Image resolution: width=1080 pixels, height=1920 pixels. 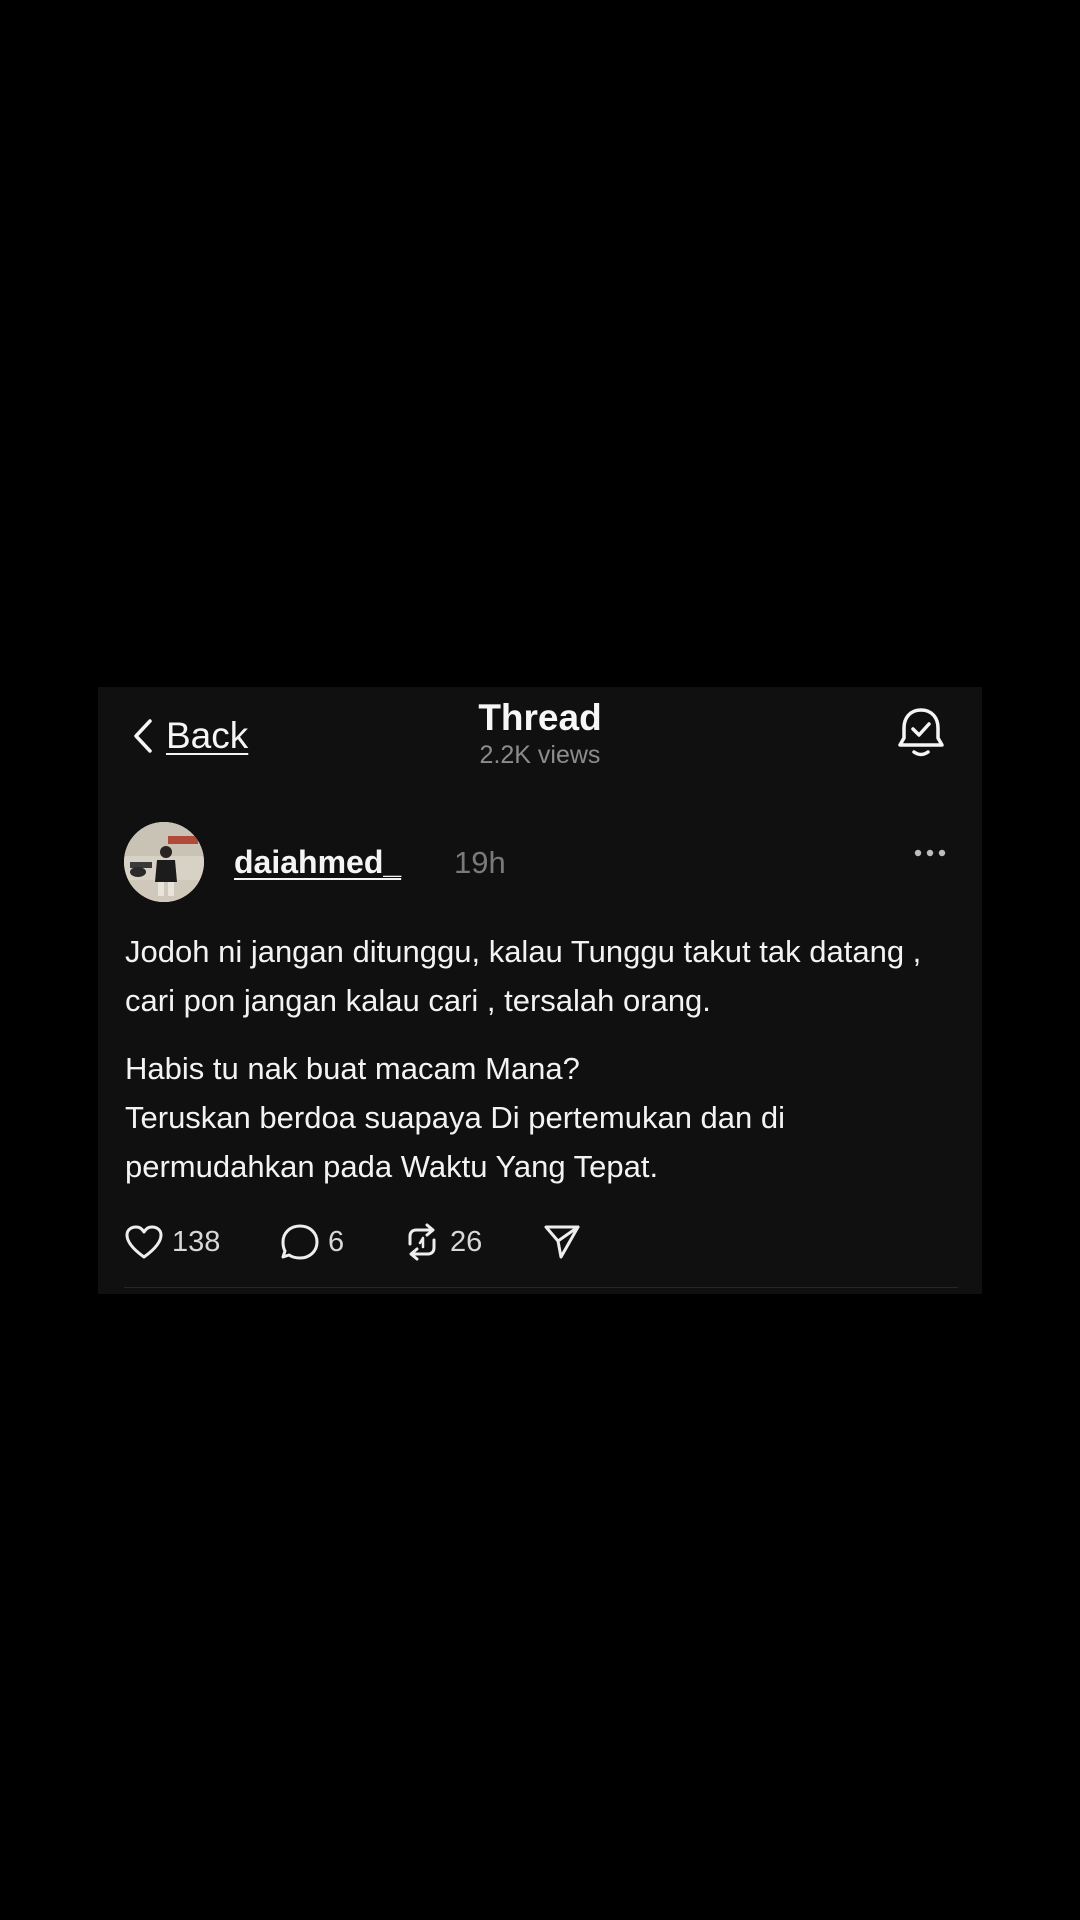 I want to click on speech-bubble-icon, so click(x=300, y=1242).